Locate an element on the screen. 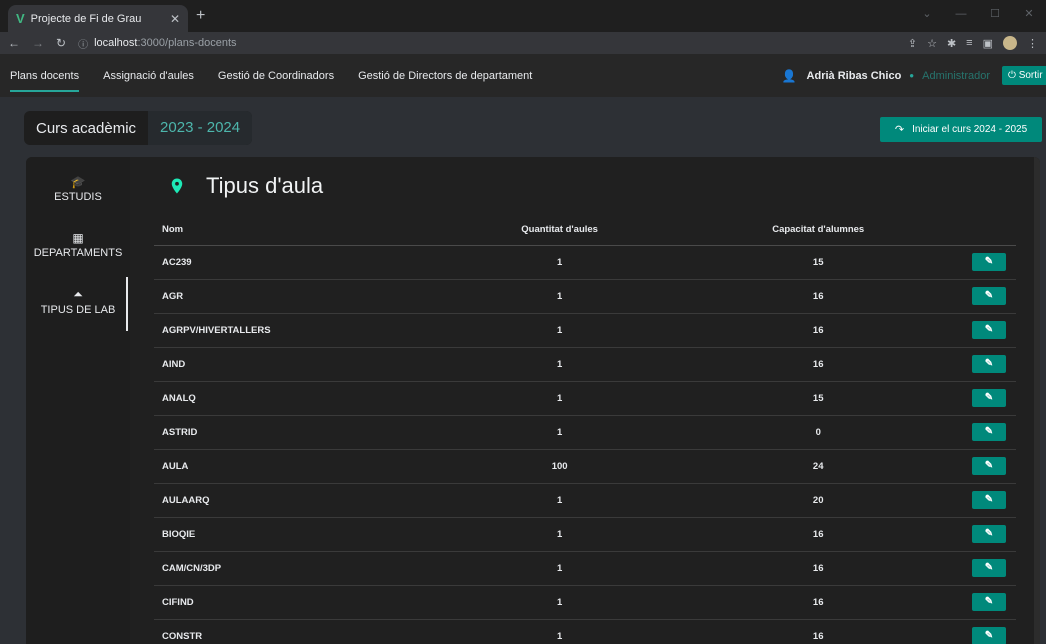 This screenshot has width=1046, height=644. share-icon: ⇪ is located at coordinates (912, 43).